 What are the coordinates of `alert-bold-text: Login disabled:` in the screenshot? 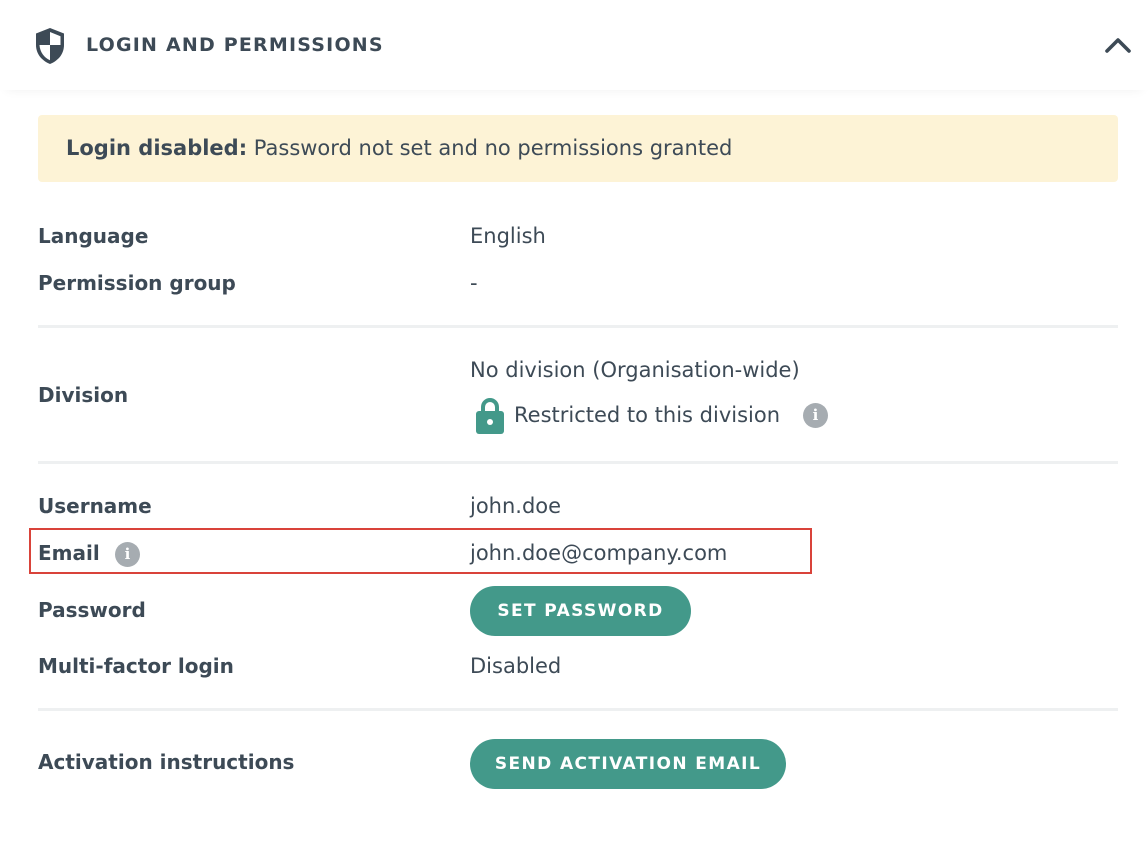 It's located at (157, 148).